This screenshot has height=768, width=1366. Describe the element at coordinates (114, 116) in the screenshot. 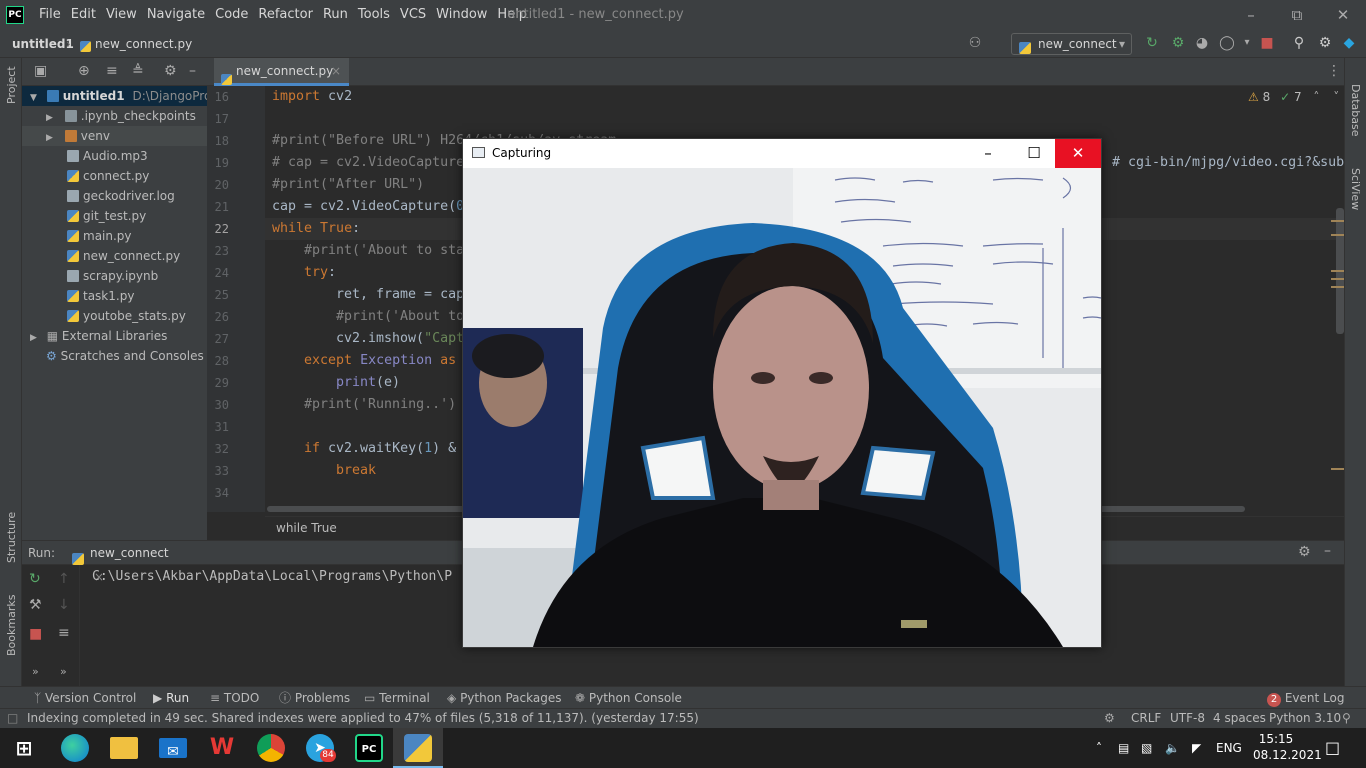

I see `tree-item: ▶ .ipynb_checkpoints` at that location.